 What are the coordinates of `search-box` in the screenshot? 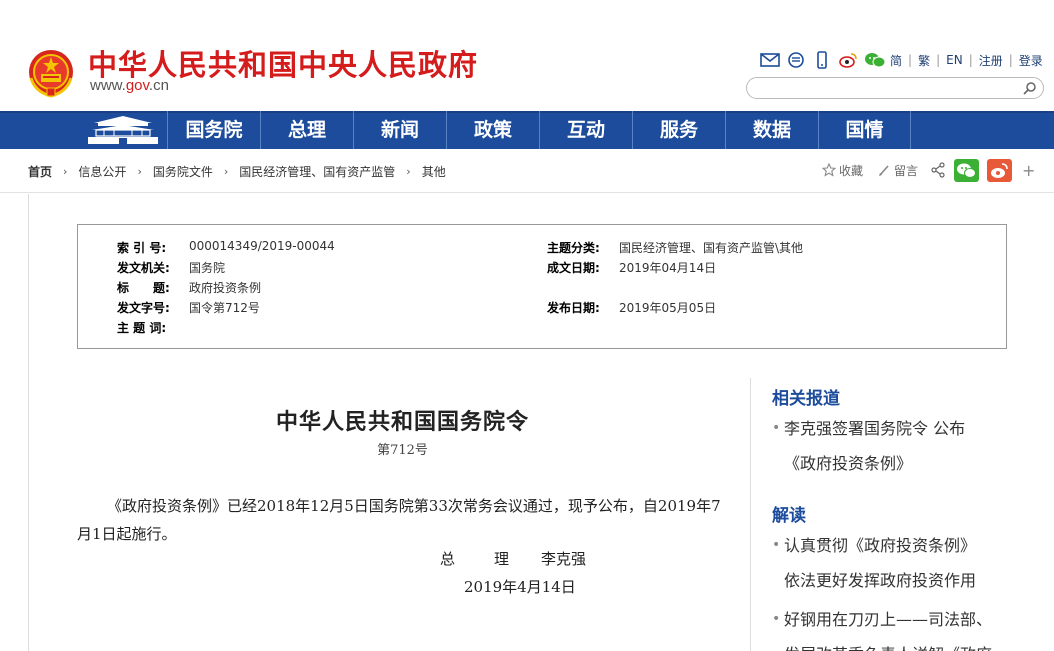 It's located at (895, 88).